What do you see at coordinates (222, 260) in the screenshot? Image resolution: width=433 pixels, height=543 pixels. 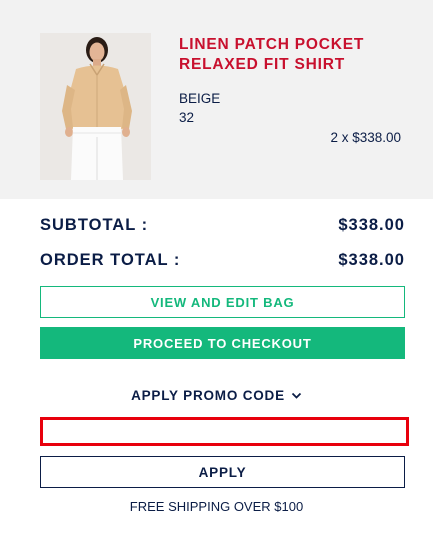 I see `order-total-row: ORDER TOTAL : $338.00` at bounding box center [222, 260].